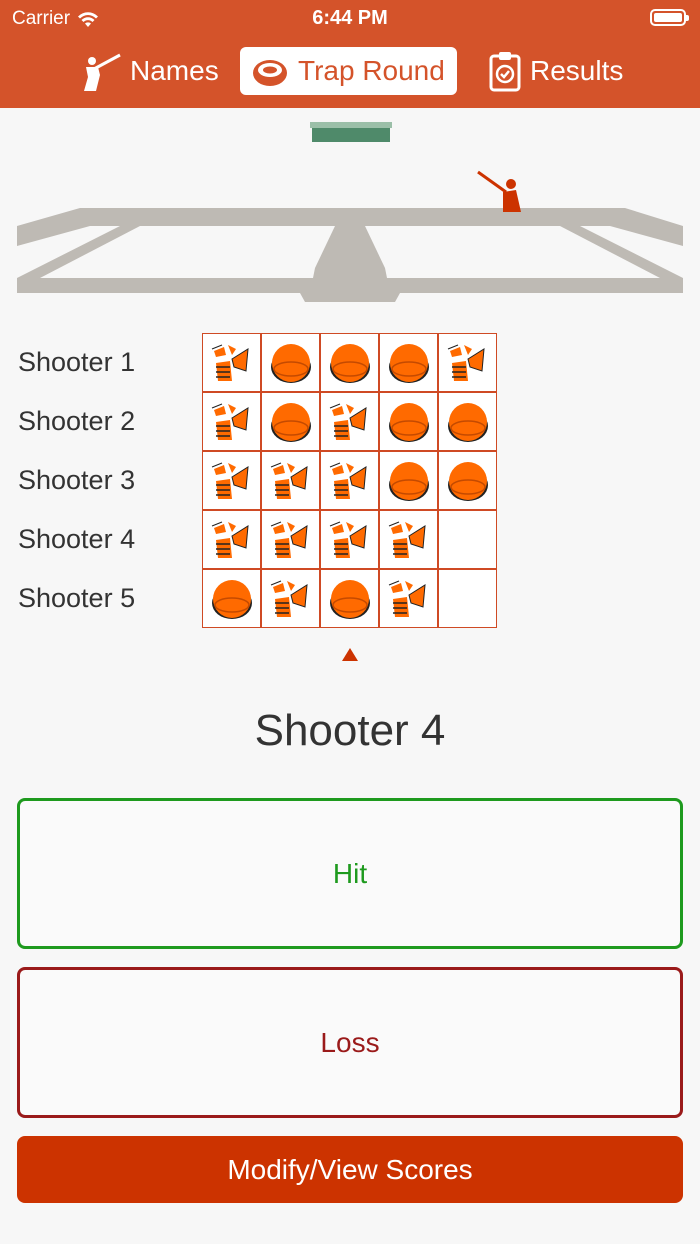 The width and height of the screenshot is (700, 1244). I want to click on tab-bar: Names Trap Round Results, so click(350, 72).